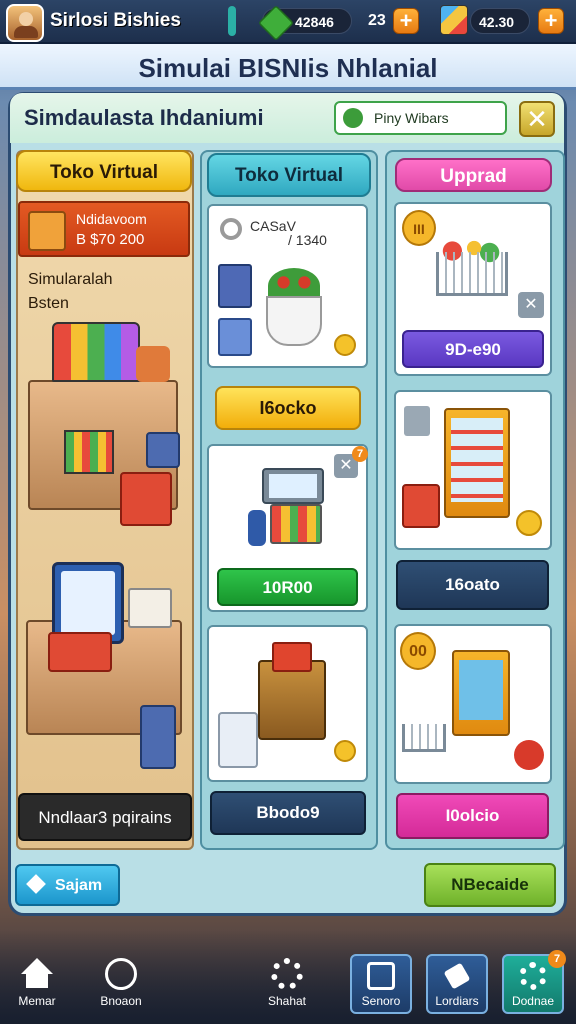 This screenshot has width=576, height=1024. I want to click on clock-icon, so click(121, 974).